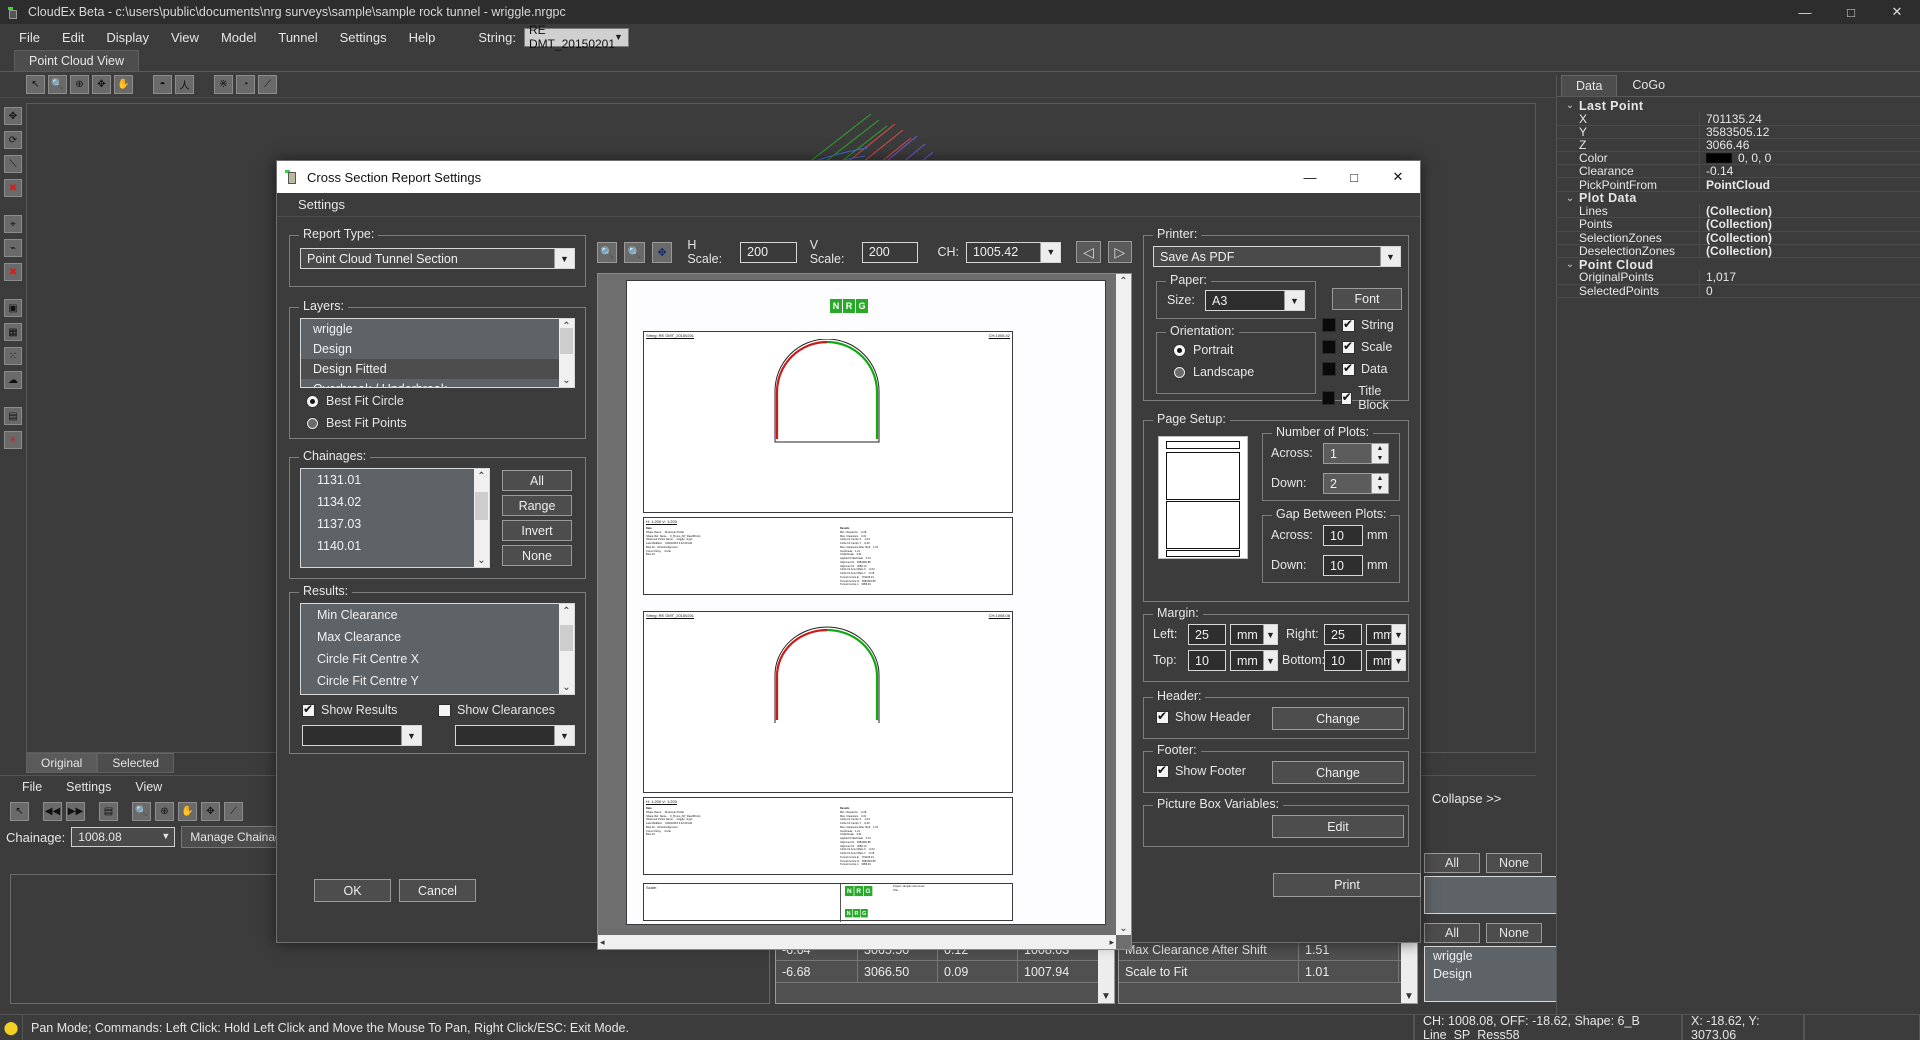  Describe the element at coordinates (52, 811) in the screenshot. I see `prev-chainage-icon: ◀◀` at that location.